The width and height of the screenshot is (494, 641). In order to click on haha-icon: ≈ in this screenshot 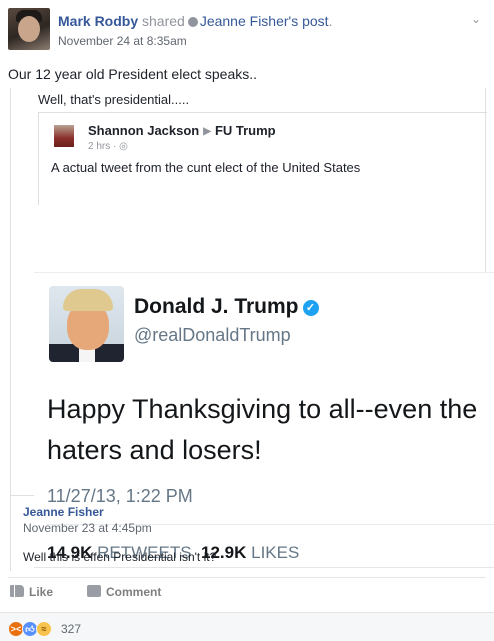, I will do `click(44, 629)`.